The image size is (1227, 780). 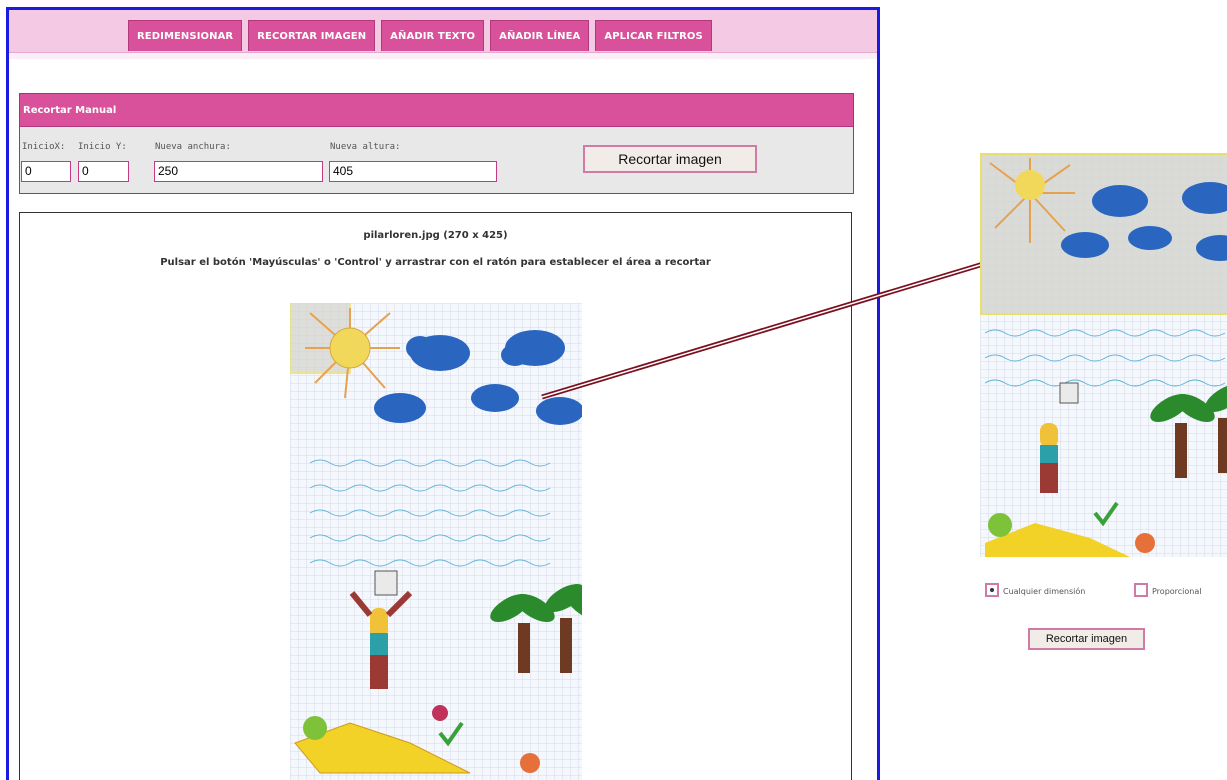 I want to click on source-image, so click(x=436, y=541).